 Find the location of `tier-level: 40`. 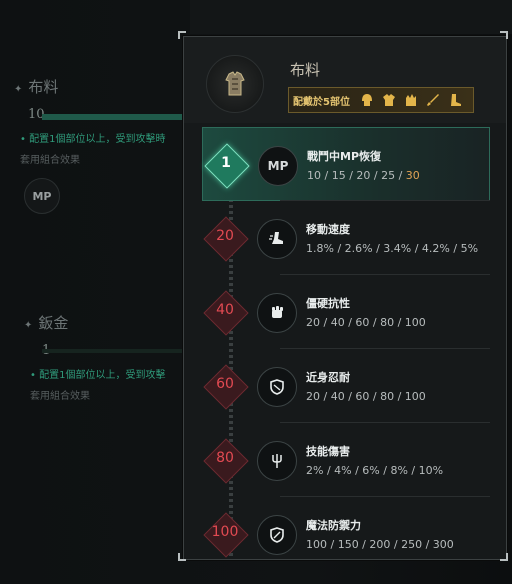

tier-level: 40 is located at coordinates (225, 310).